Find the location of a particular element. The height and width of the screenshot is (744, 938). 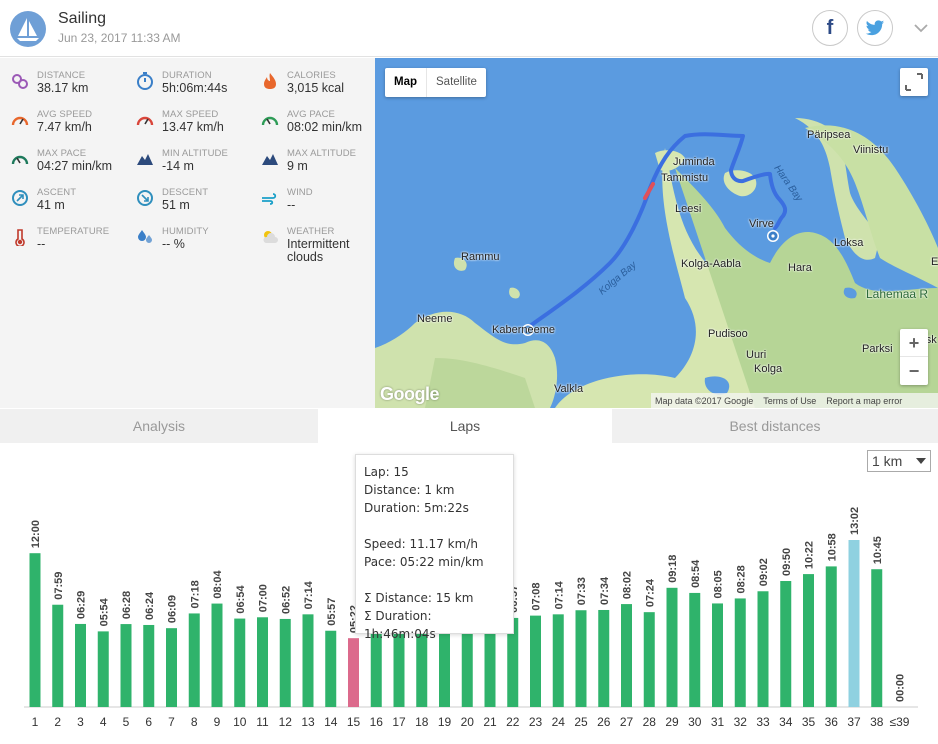

stat-descent: DESCENT 51 m is located at coordinates (187, 206).